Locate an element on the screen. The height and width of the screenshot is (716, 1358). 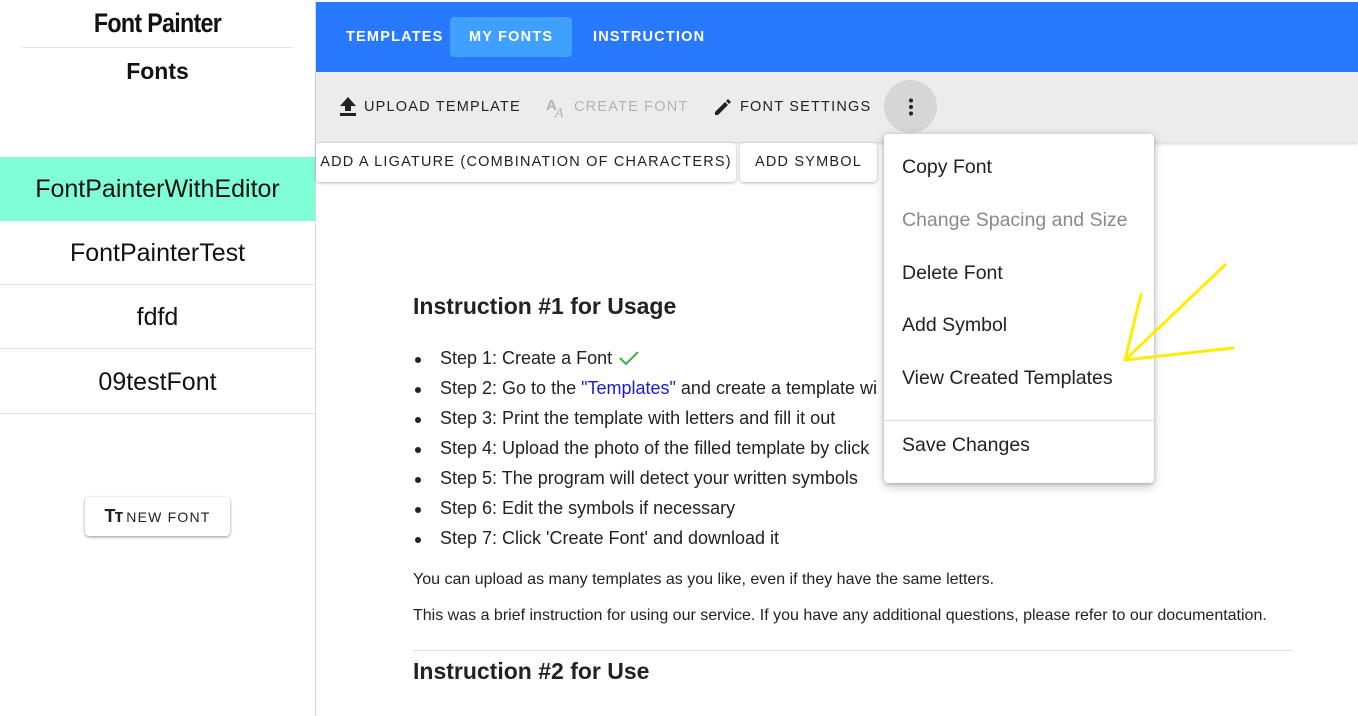
more-vertical-icon is located at coordinates (910, 106).